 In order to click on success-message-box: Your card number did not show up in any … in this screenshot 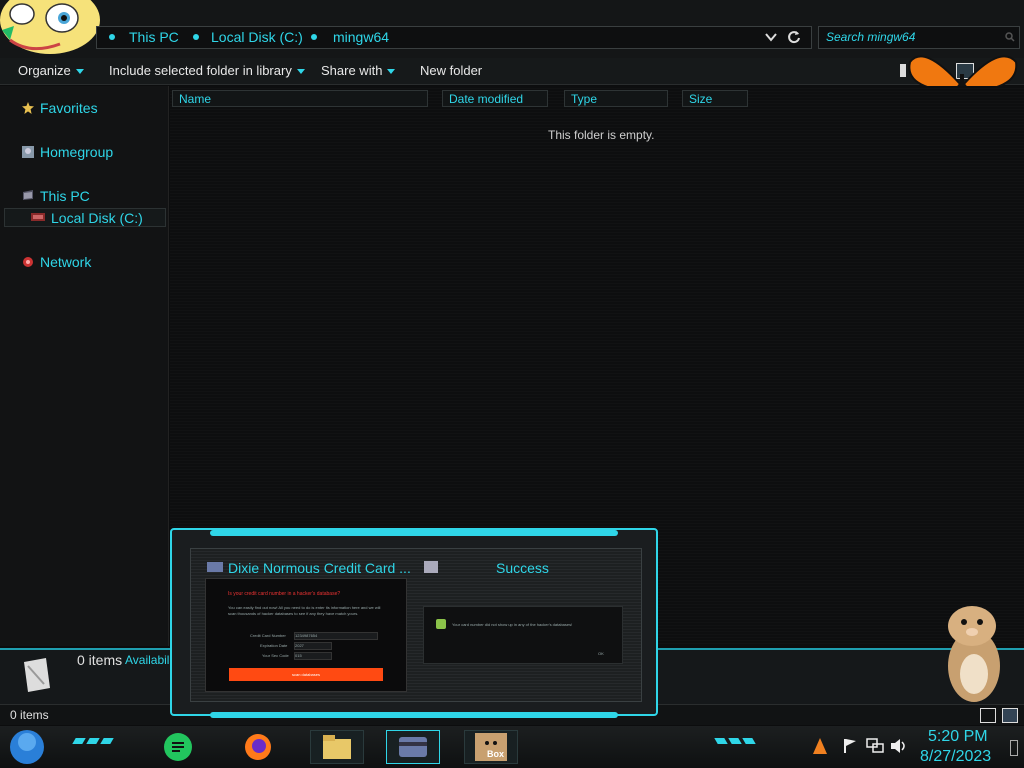, I will do `click(523, 635)`.